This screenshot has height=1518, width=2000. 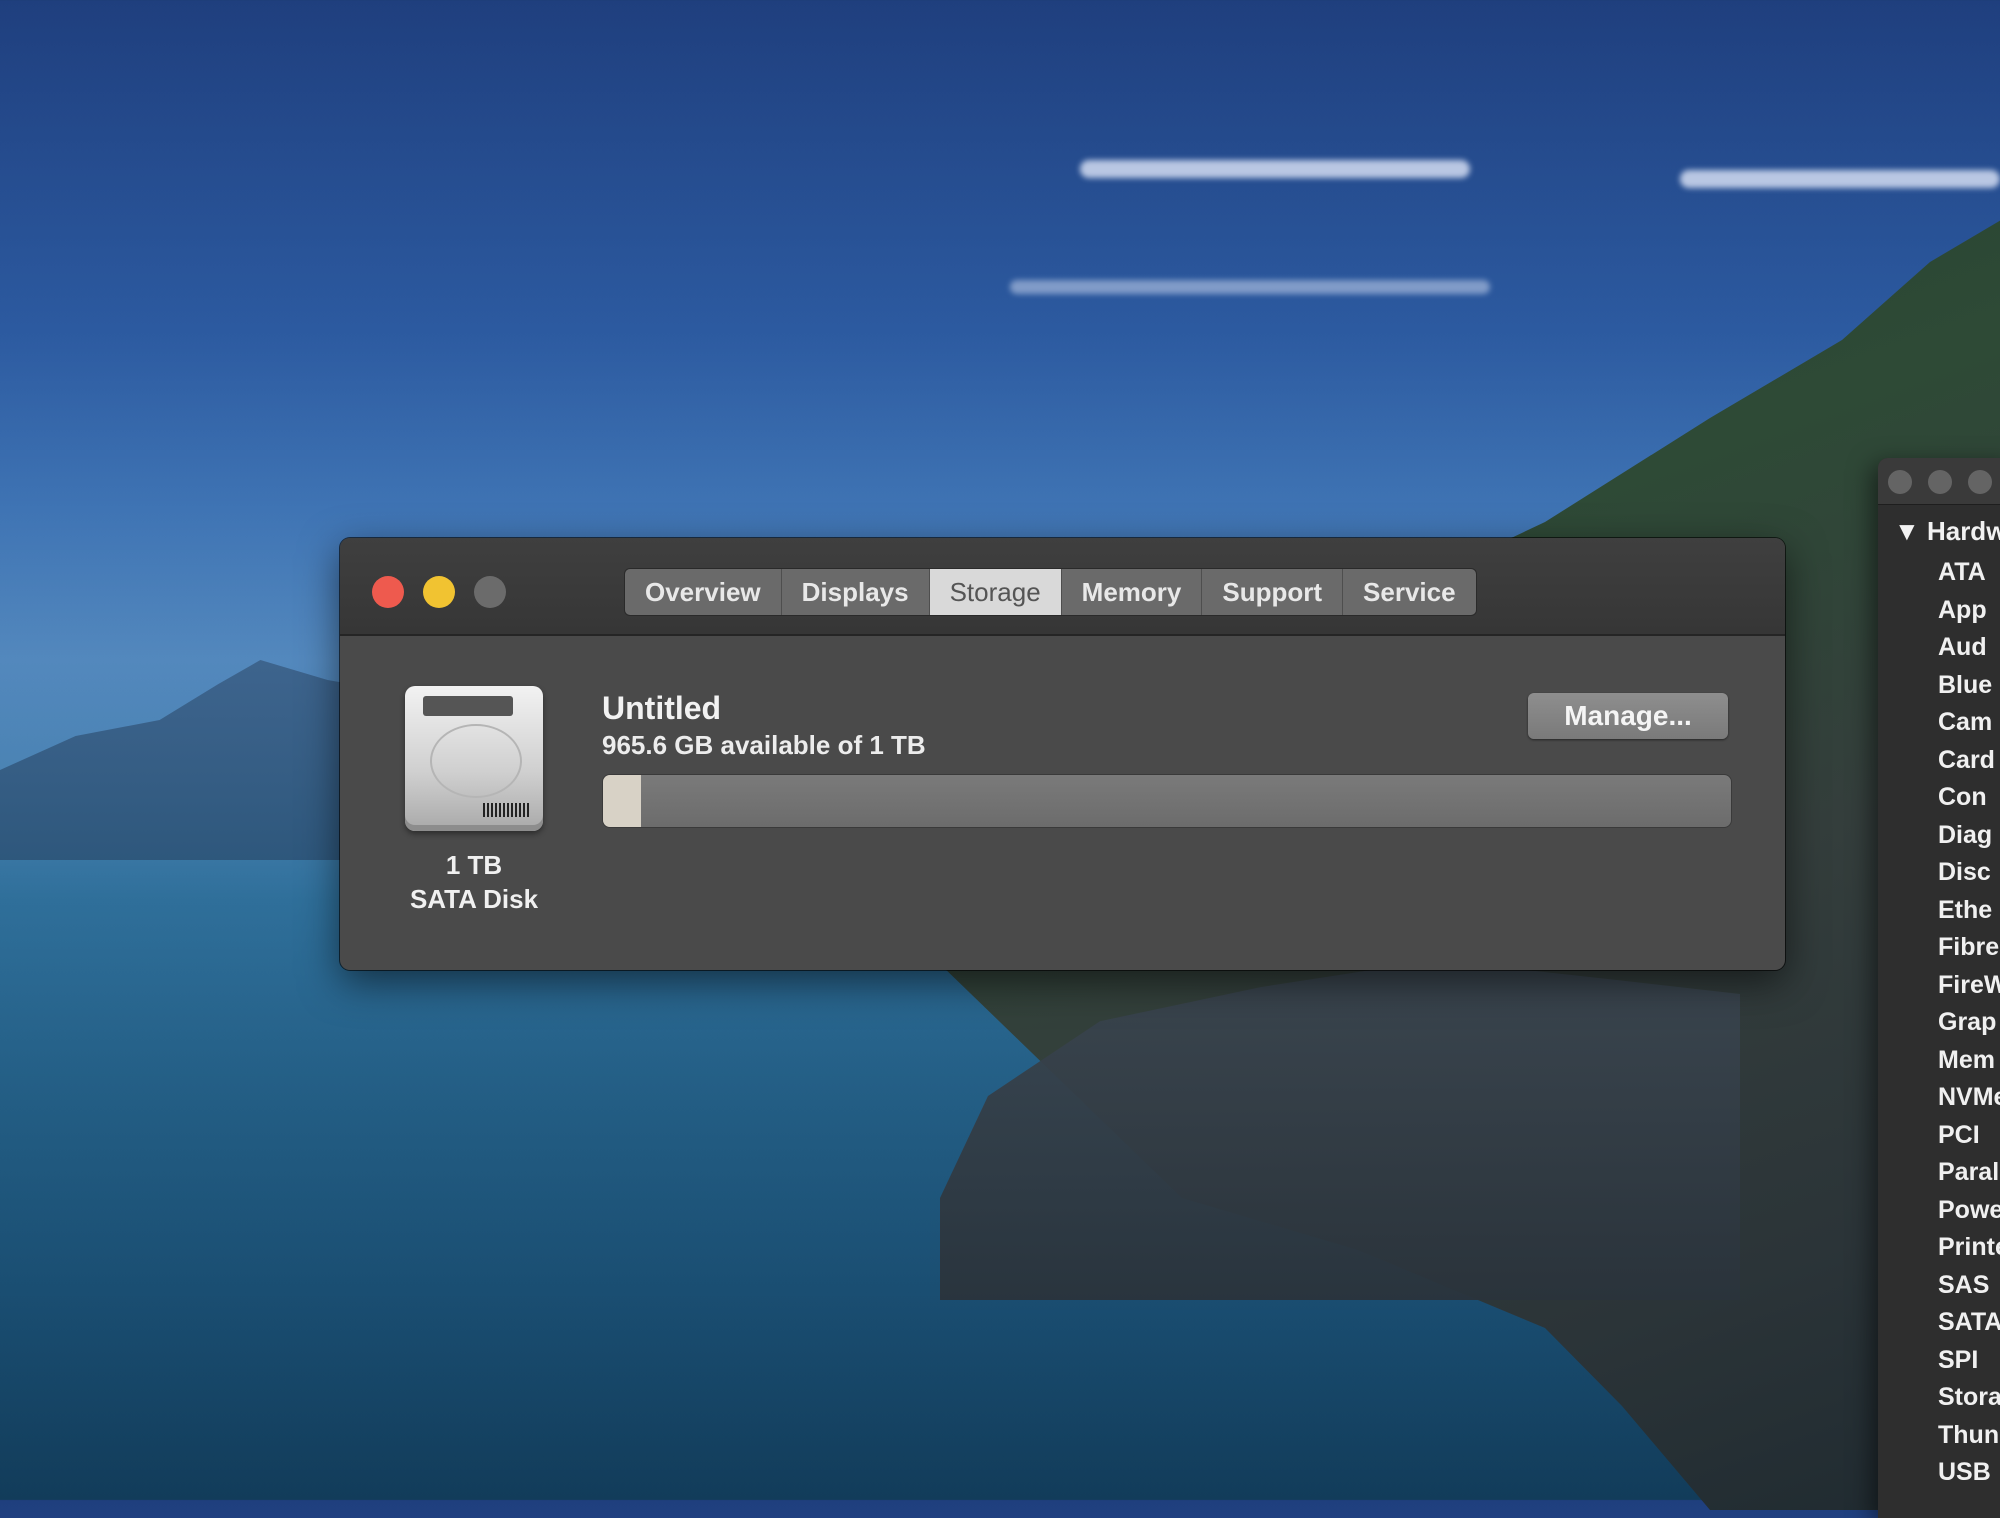 I want to click on hard-disk-icon, so click(x=474, y=758).